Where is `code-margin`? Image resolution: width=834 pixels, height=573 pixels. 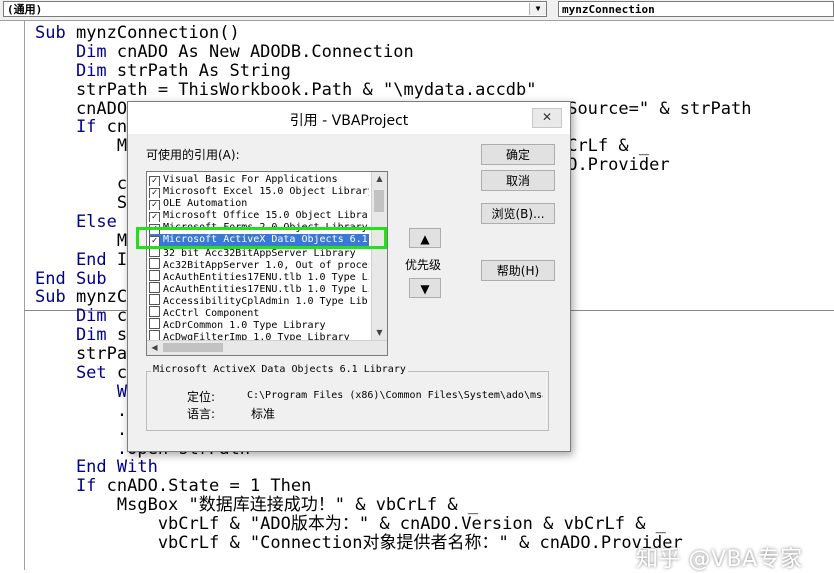 code-margin is located at coordinates (12, 295).